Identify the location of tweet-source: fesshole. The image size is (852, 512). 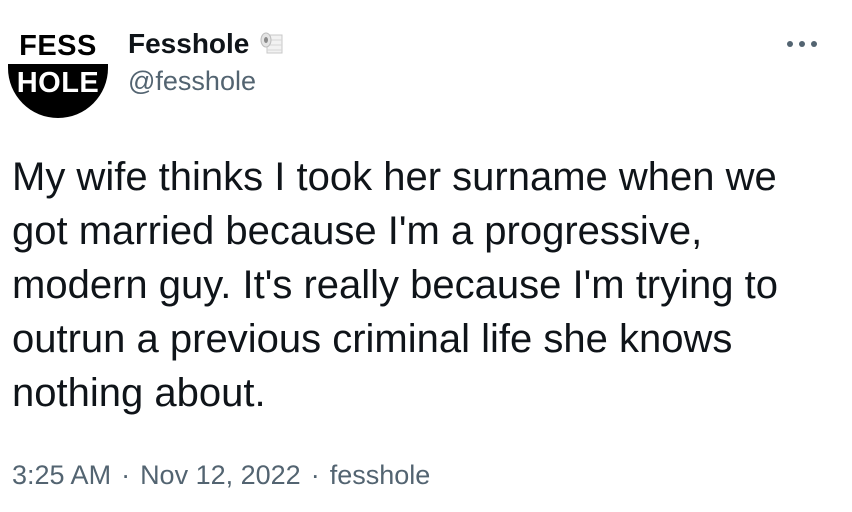
(380, 475).